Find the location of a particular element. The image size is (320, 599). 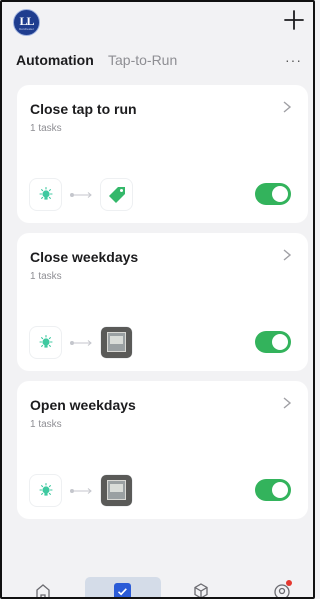

tab-bar: Automation Tap-to-Run ··· is located at coordinates (157, 60).